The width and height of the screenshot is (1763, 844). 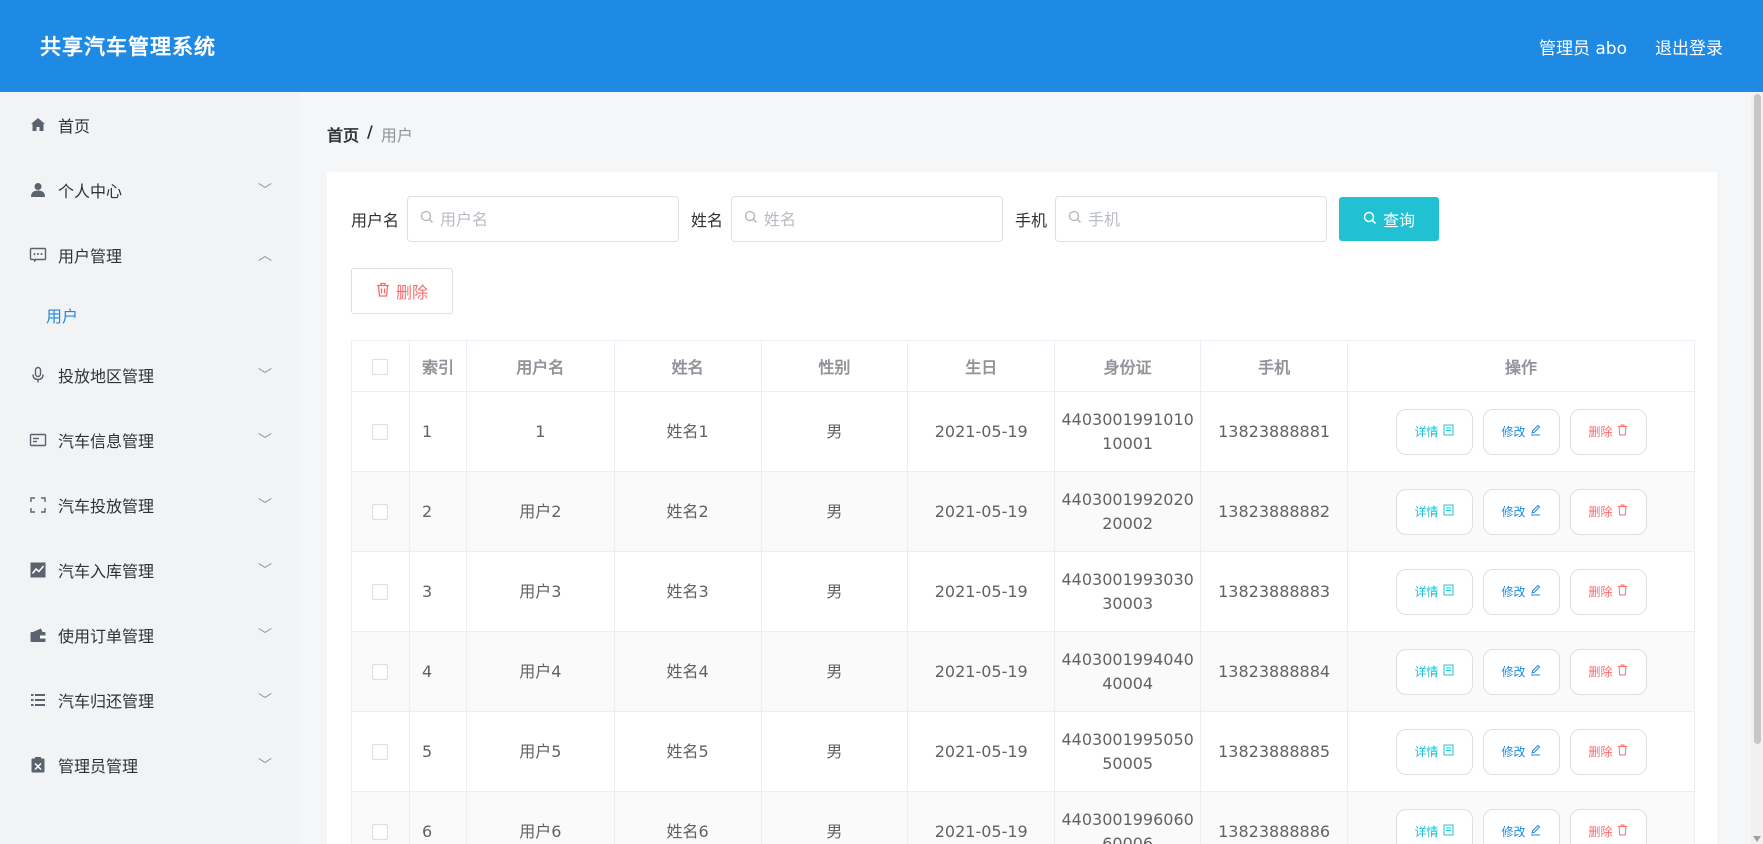 I want to click on sidebar-item-region-management: 投放地区管理 ﹀, so click(x=150, y=374).